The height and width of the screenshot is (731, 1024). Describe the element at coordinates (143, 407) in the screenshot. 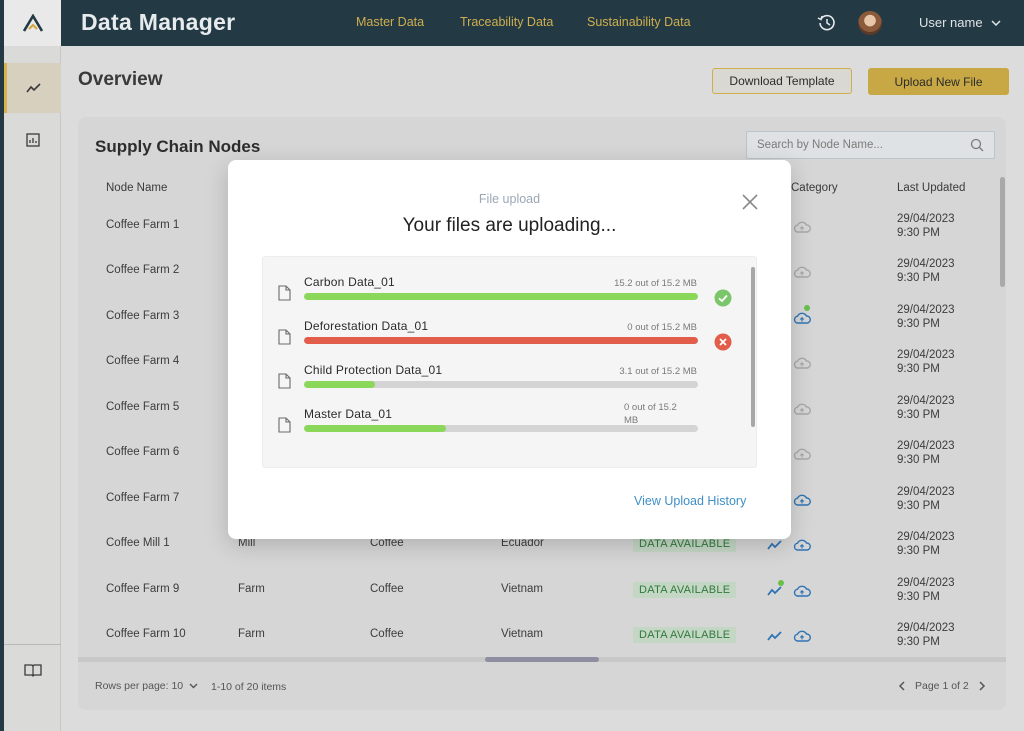

I see `node-name-cell: Coffee Farm 5` at that location.